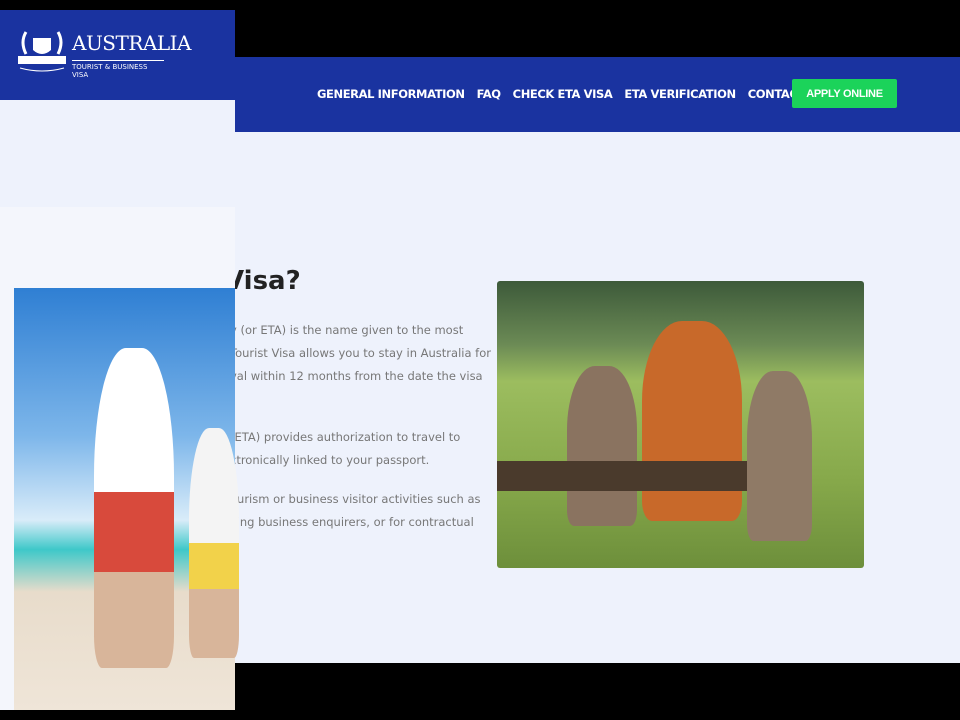  Describe the element at coordinates (126, 499) in the screenshot. I see `beach-family-photo` at that location.